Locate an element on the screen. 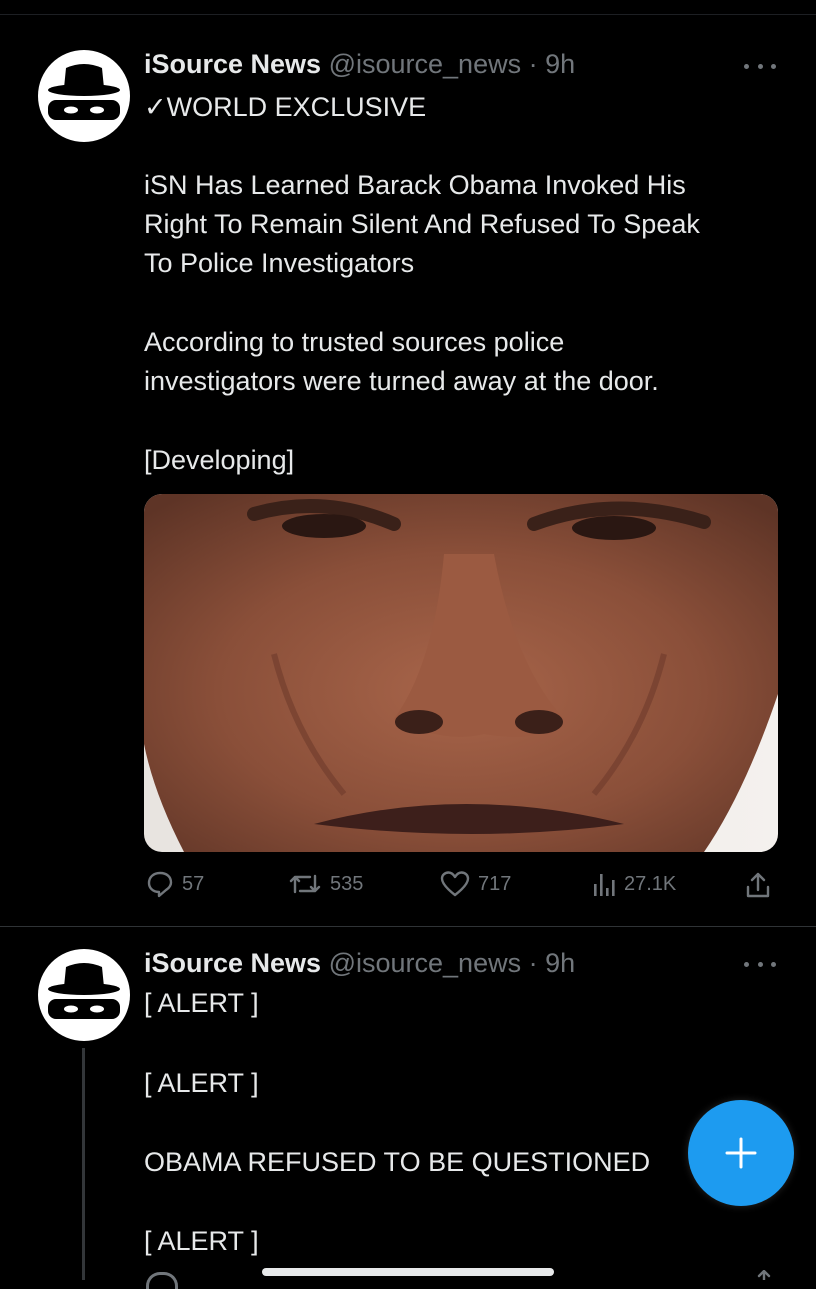  tweet-text-line: ✓WORLD EXCLUSIVE is located at coordinates (285, 107).